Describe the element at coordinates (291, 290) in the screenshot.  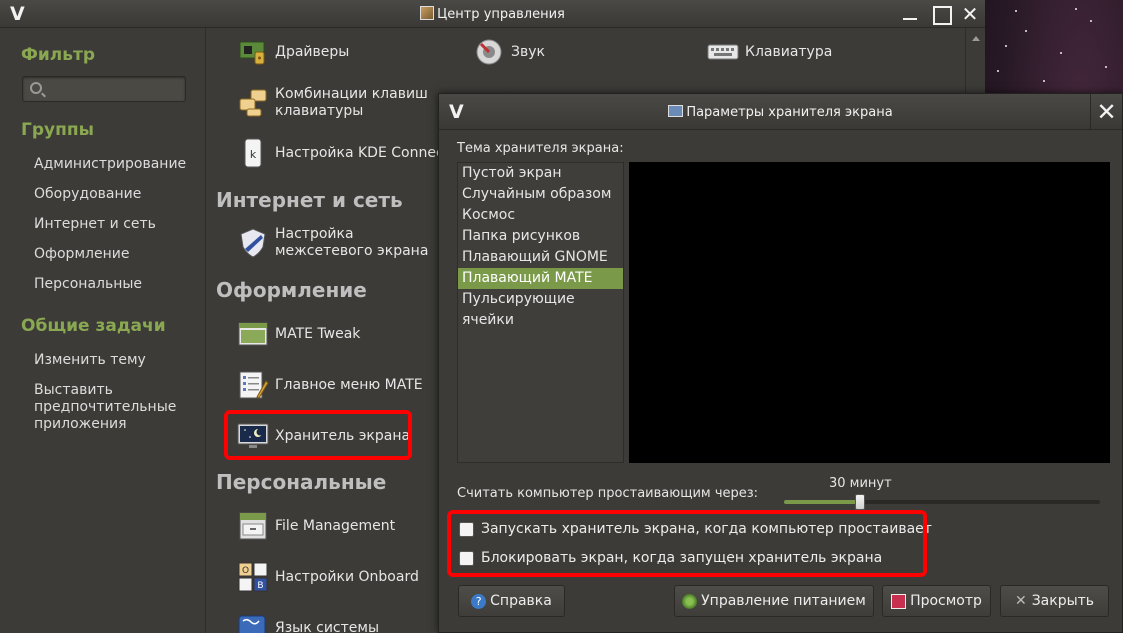
I see `category-appearance: Оформление` at that location.